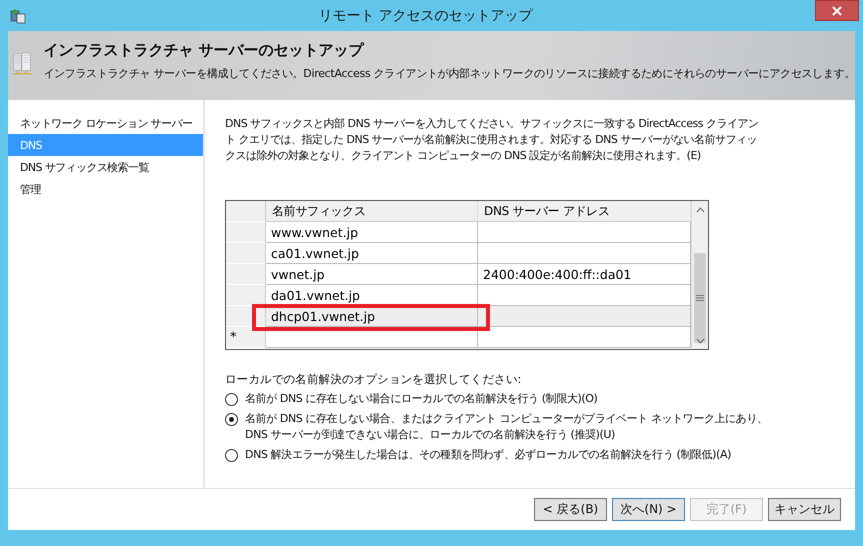 This screenshot has width=863, height=546. What do you see at coordinates (700, 341) in the screenshot?
I see `scroll-down-icon` at bounding box center [700, 341].